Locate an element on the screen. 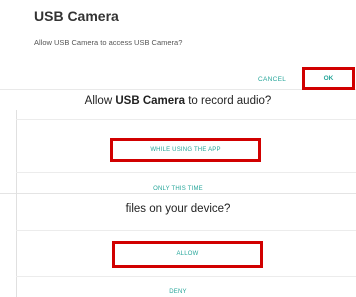 The width and height of the screenshot is (356, 297). only-this-time-button: ONLY THIS TIME is located at coordinates (178, 189).